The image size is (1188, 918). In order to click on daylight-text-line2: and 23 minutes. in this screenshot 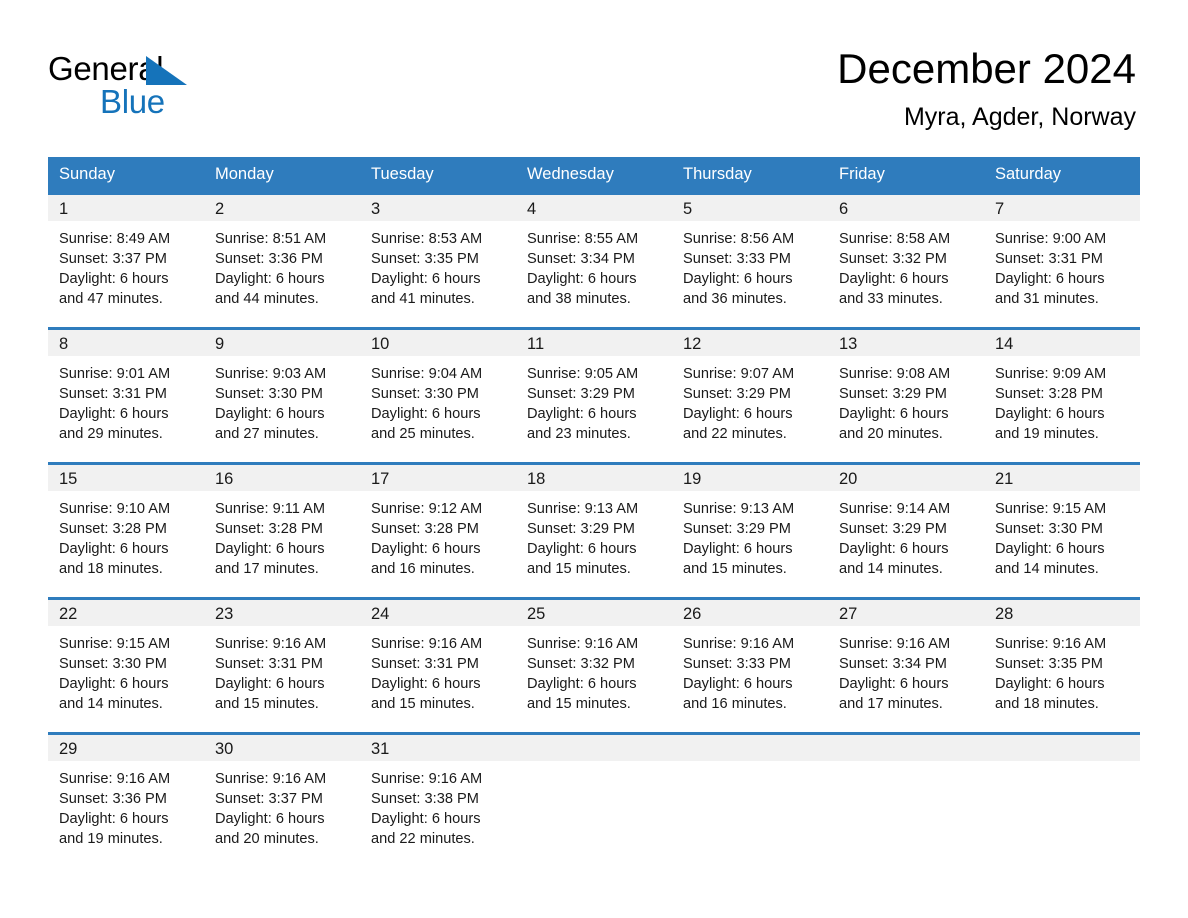, I will do `click(579, 434)`.